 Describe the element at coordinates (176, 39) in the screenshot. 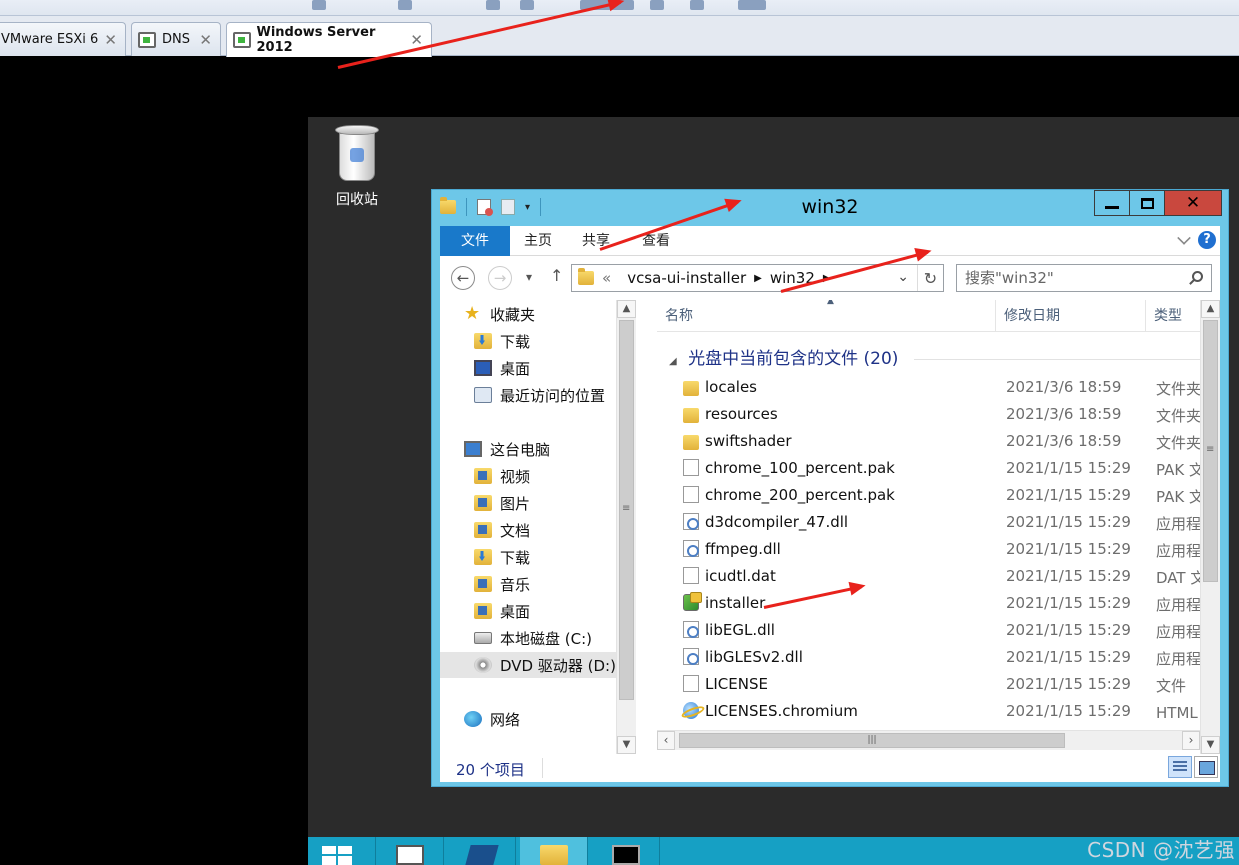

I see `tab-dns: DNS ✕` at that location.